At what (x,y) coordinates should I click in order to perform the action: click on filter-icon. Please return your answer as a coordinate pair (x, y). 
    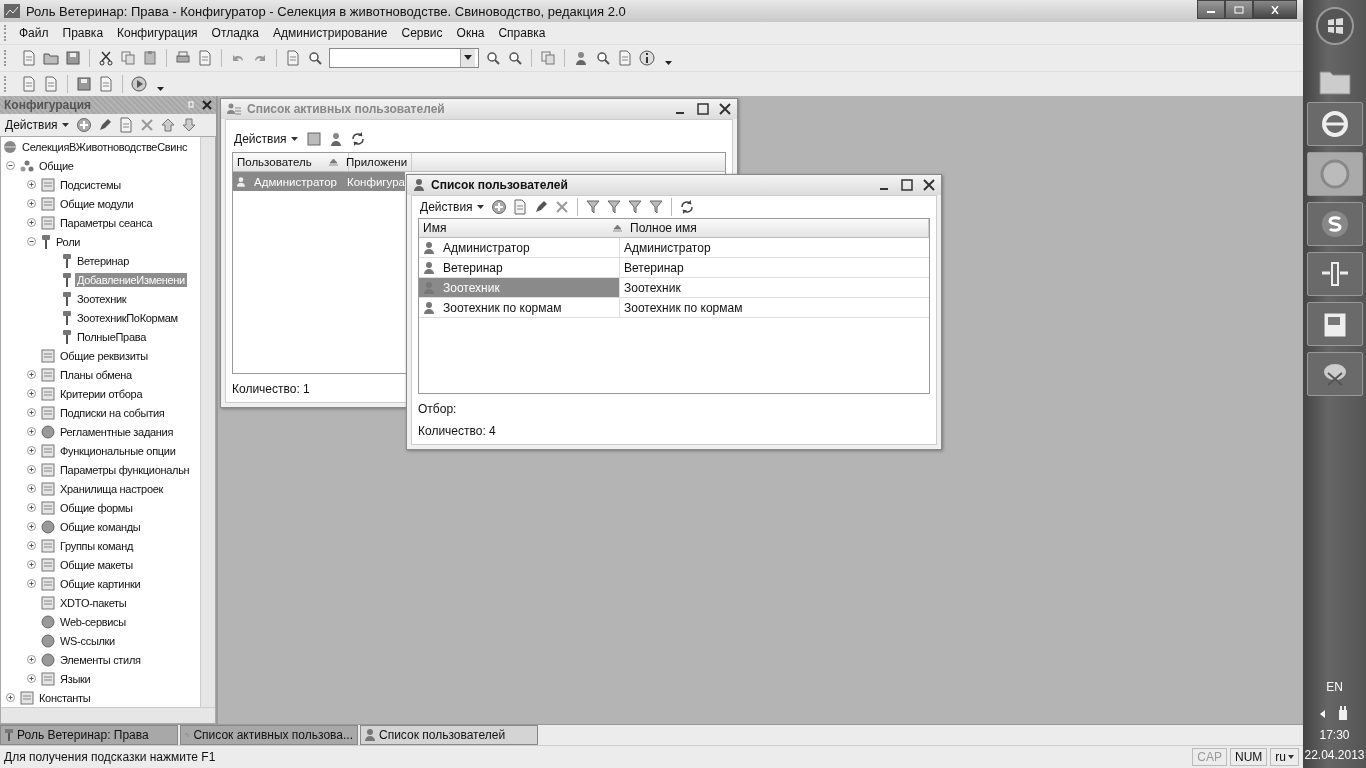
    Looking at the image, I should click on (592, 207).